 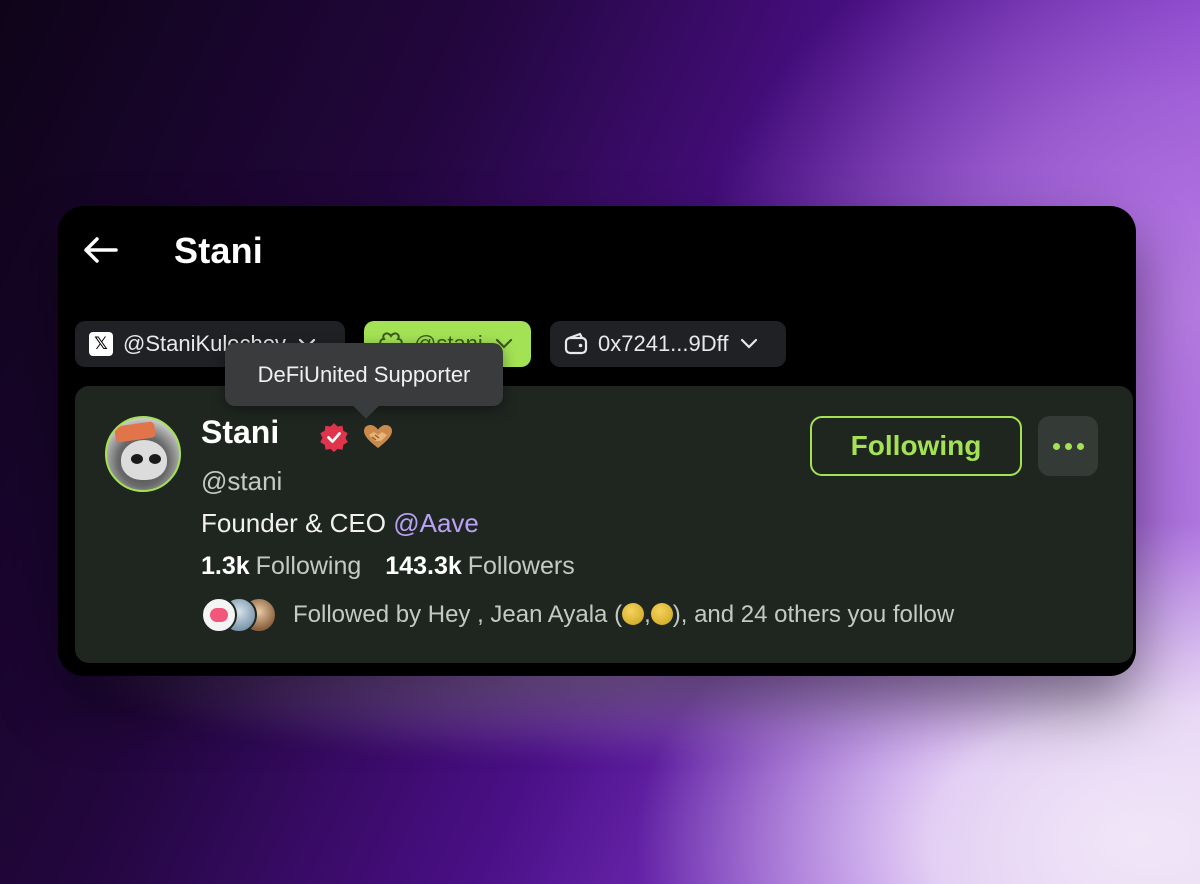 What do you see at coordinates (242, 481) in the screenshot?
I see `profile-handle: @stani` at bounding box center [242, 481].